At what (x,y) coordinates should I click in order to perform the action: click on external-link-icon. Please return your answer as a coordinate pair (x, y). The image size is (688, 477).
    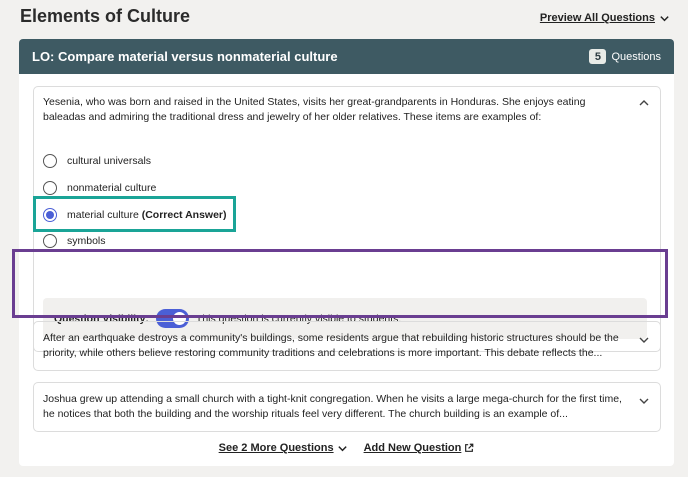
    Looking at the image, I should click on (469, 447).